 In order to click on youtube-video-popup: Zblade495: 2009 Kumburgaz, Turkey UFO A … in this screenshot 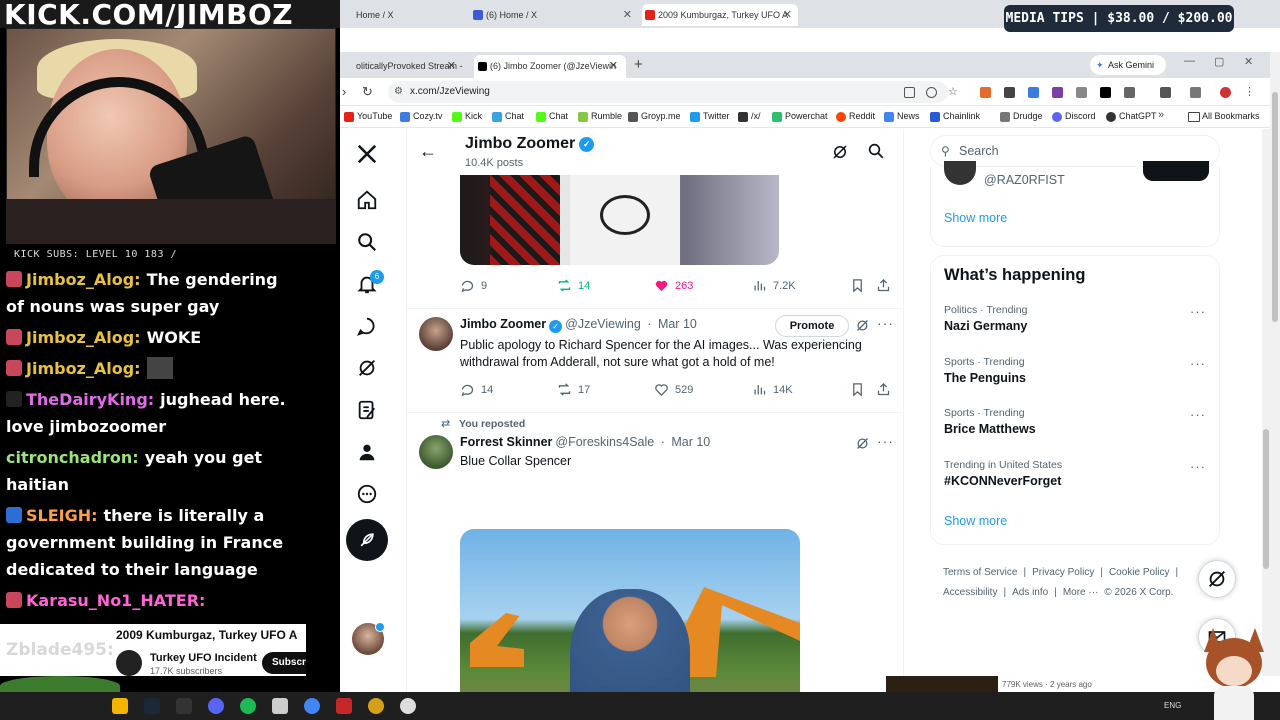, I will do `click(153, 650)`.